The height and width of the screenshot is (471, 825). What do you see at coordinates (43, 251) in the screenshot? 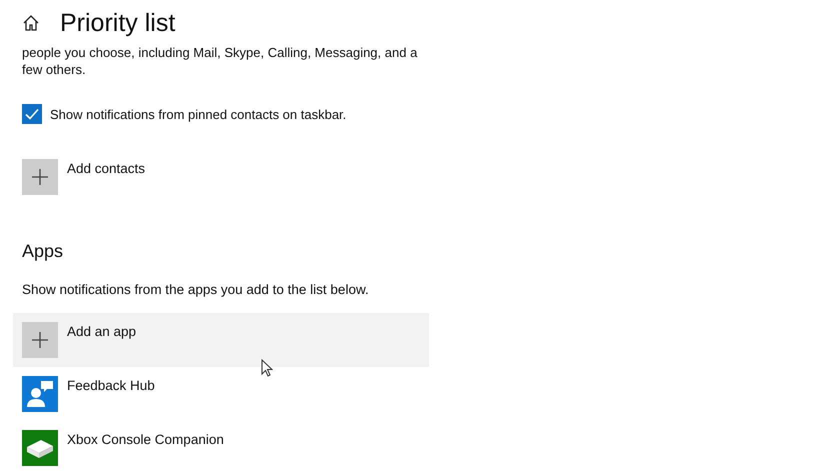
I see `section-heading: Apps` at bounding box center [43, 251].